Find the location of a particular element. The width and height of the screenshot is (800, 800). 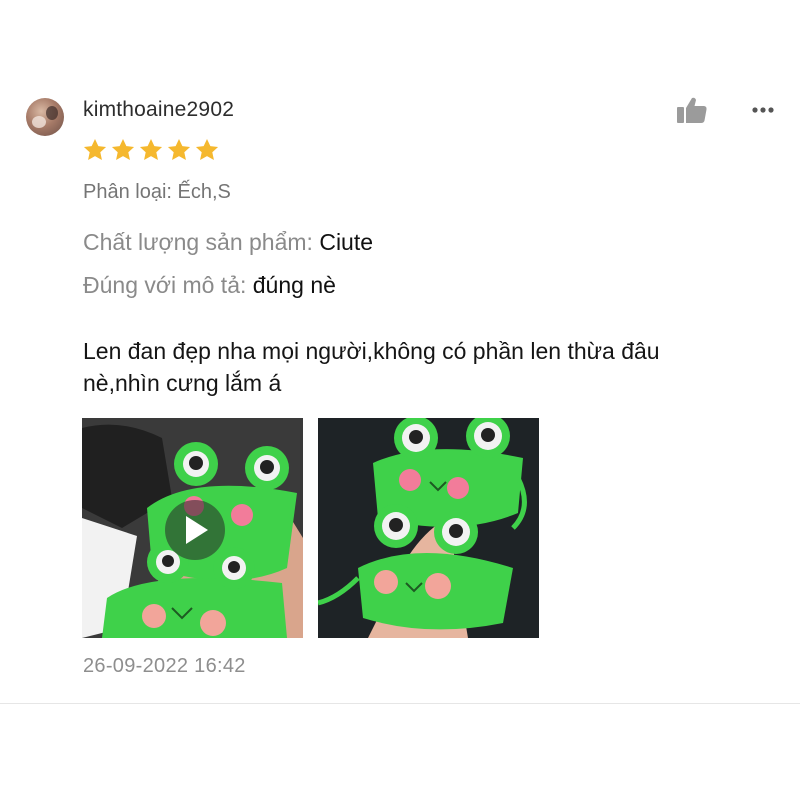

variation-label: Phân loại: Ếch,S is located at coordinates (157, 192).